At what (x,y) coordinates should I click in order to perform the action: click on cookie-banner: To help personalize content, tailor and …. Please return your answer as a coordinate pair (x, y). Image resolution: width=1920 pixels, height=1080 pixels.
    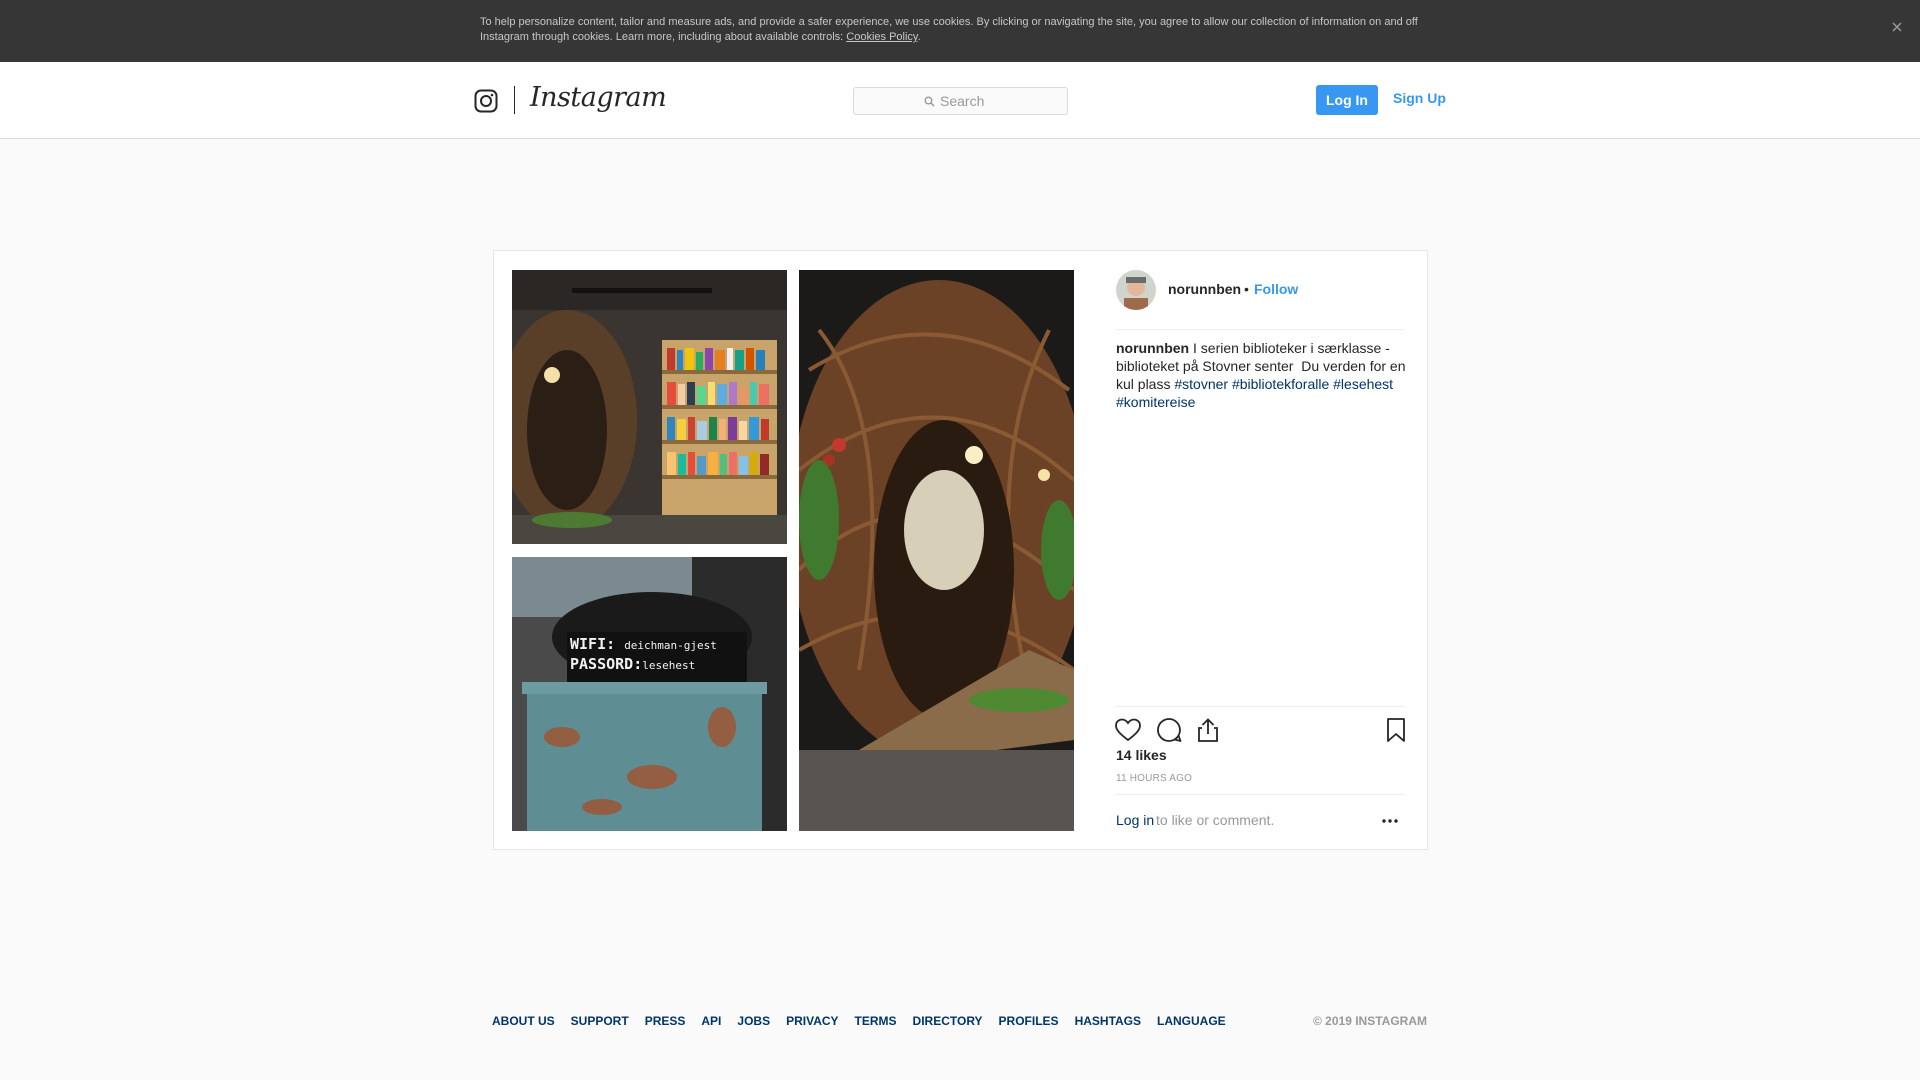
    Looking at the image, I should click on (960, 31).